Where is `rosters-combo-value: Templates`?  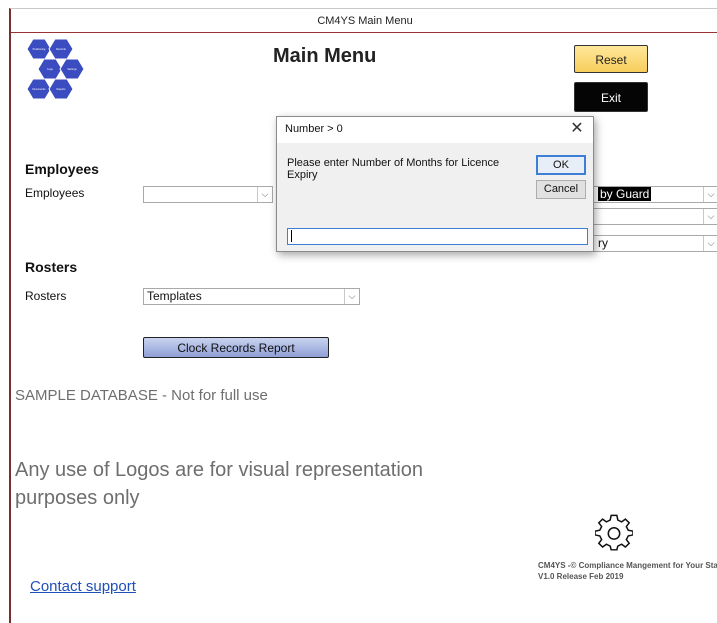
rosters-combo-value: Templates is located at coordinates (174, 296).